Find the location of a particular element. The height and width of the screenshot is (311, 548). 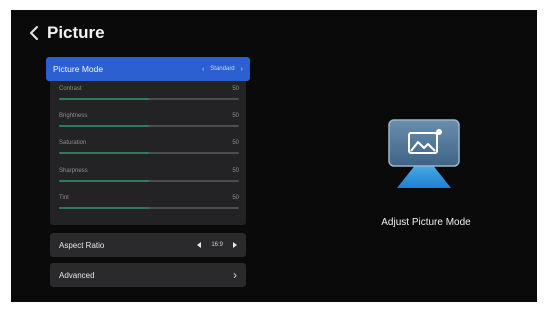

arrow-left-icon is located at coordinates (199, 245).